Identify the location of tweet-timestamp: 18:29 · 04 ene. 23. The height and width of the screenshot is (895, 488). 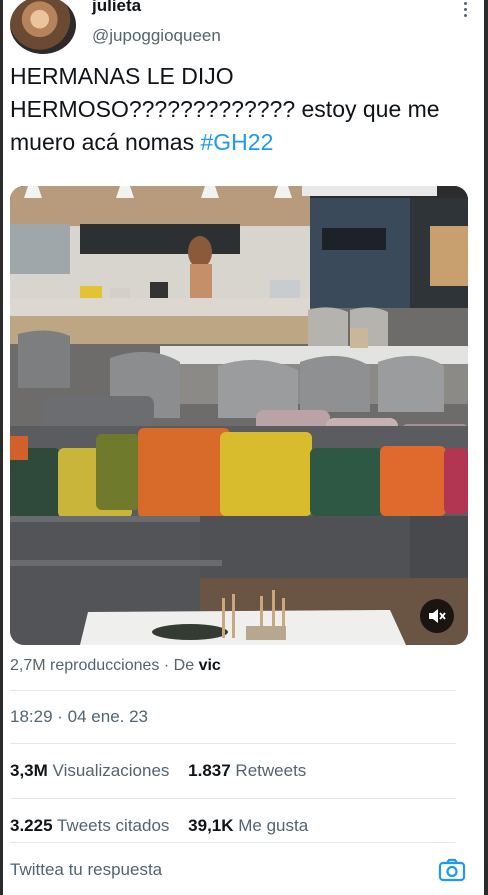
(79, 717).